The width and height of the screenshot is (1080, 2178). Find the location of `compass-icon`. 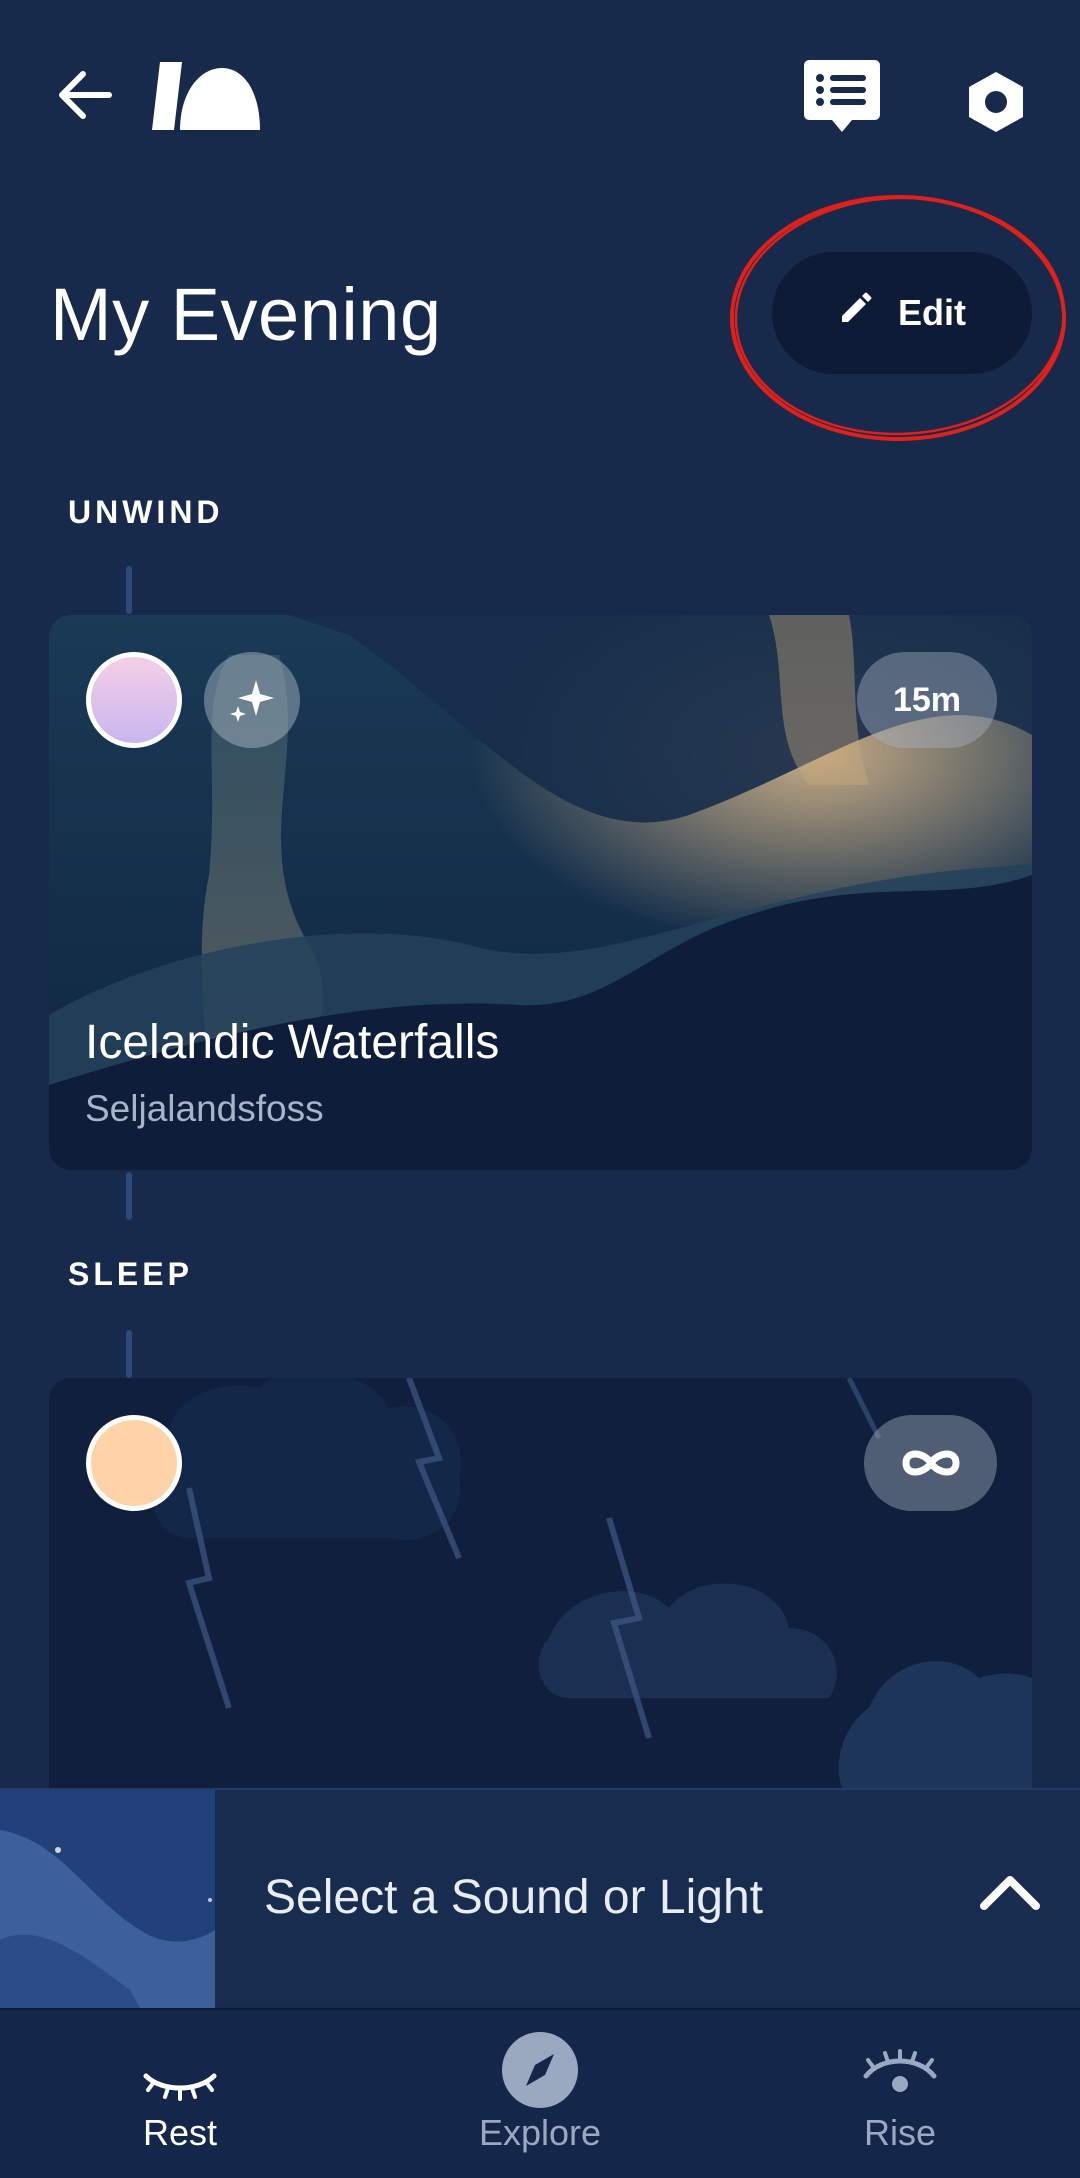

compass-icon is located at coordinates (540, 2070).